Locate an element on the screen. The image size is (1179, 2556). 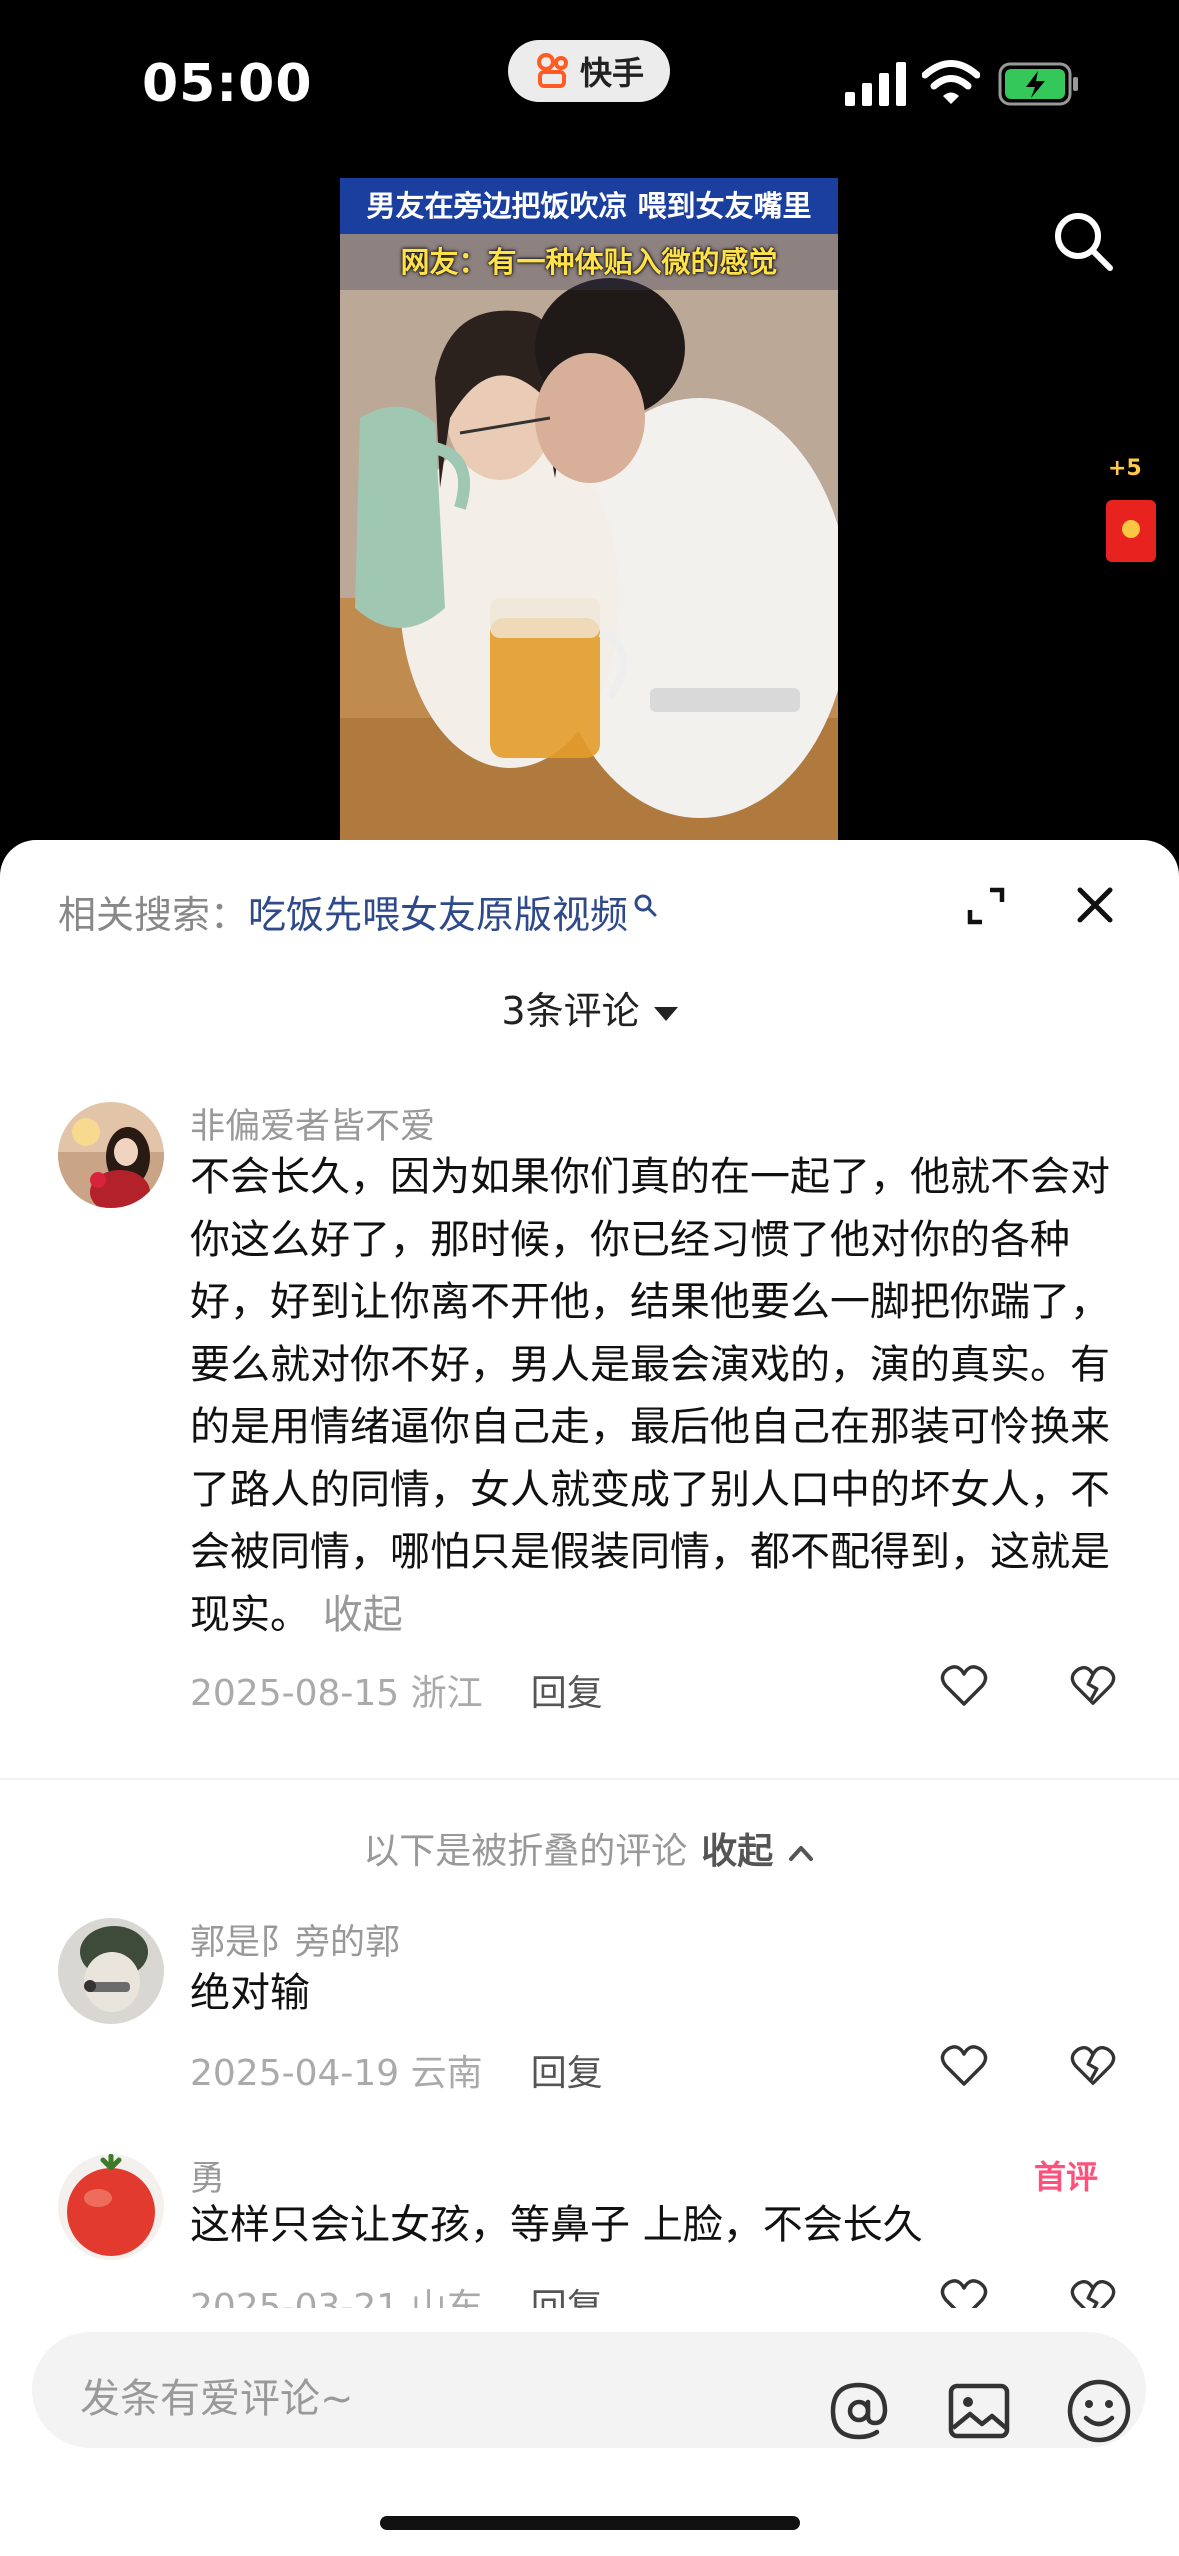
app-pill: 快手 is located at coordinates (589, 71).